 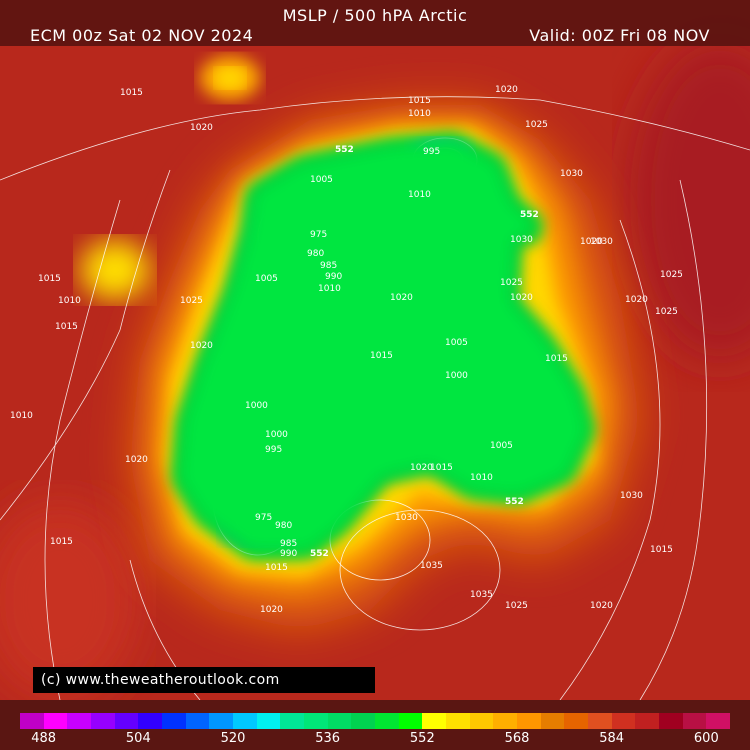 What do you see at coordinates (517, 738) in the screenshot?
I see `colorbar-tick-label: 568` at bounding box center [517, 738].